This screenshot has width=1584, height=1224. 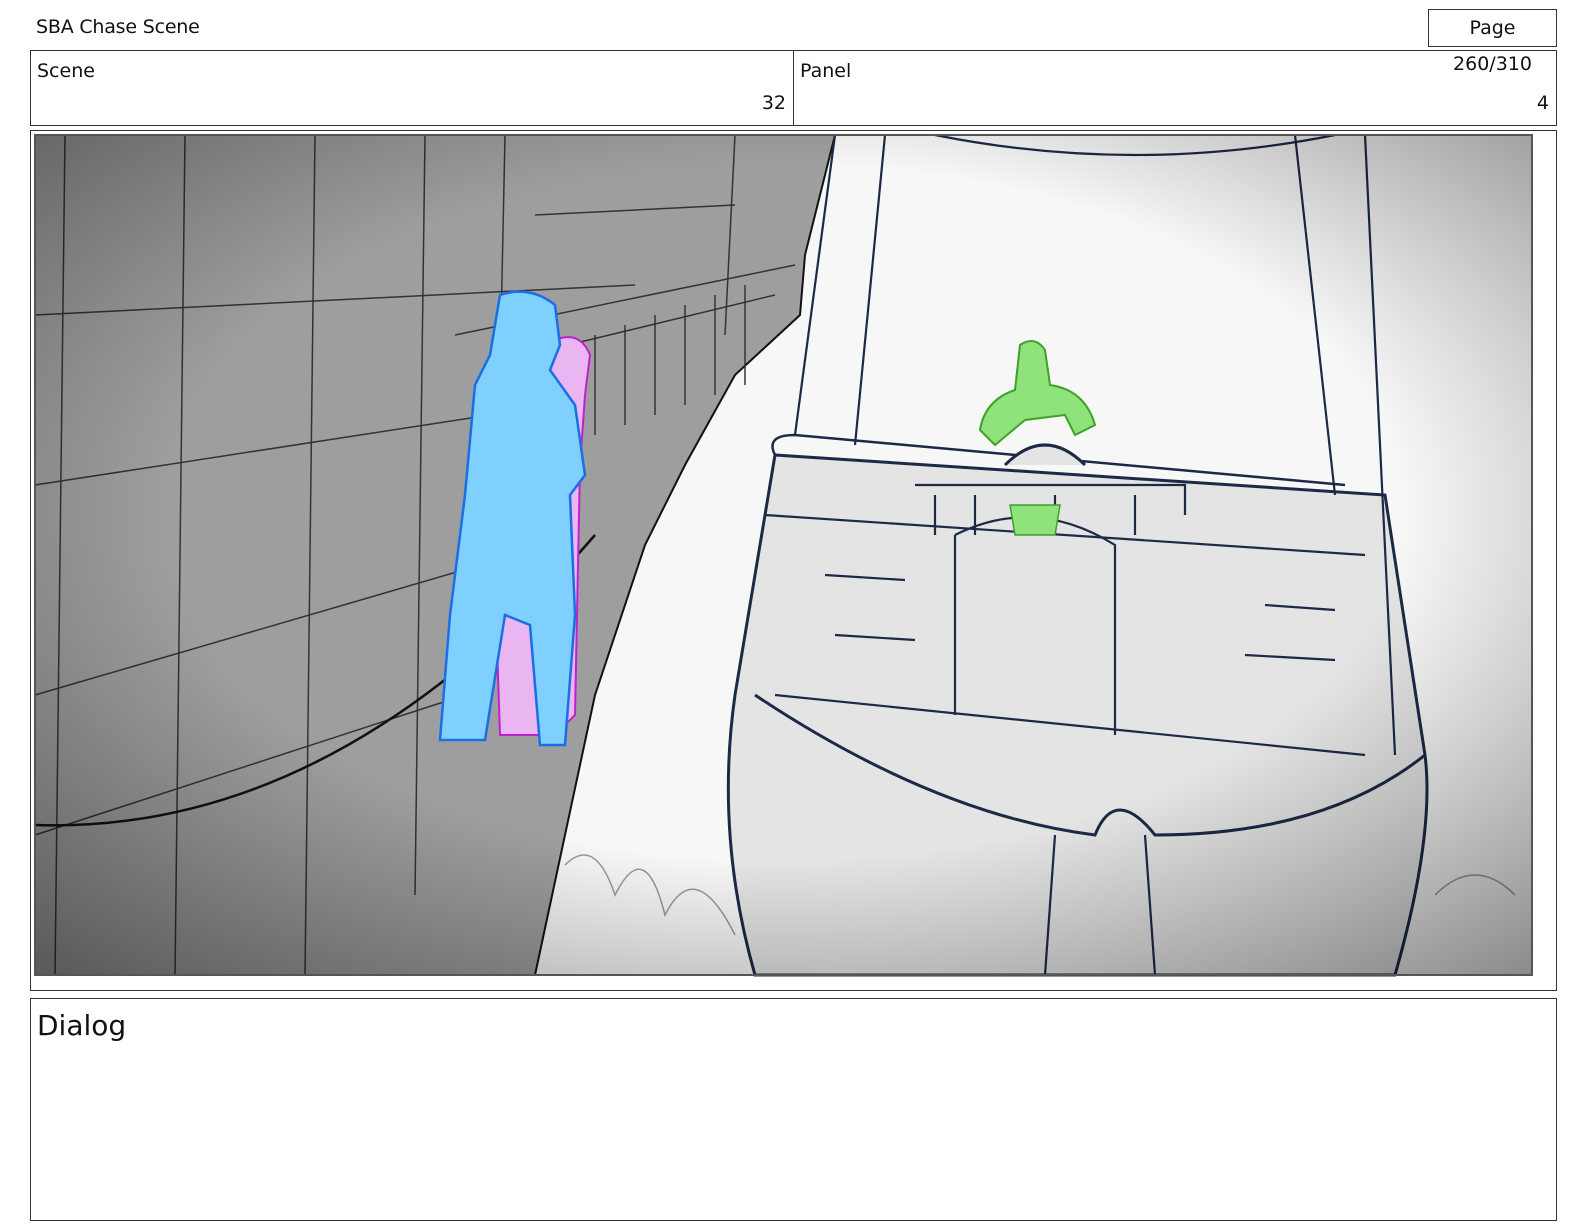 I want to click on scene-label: Scene, so click(x=66, y=71).